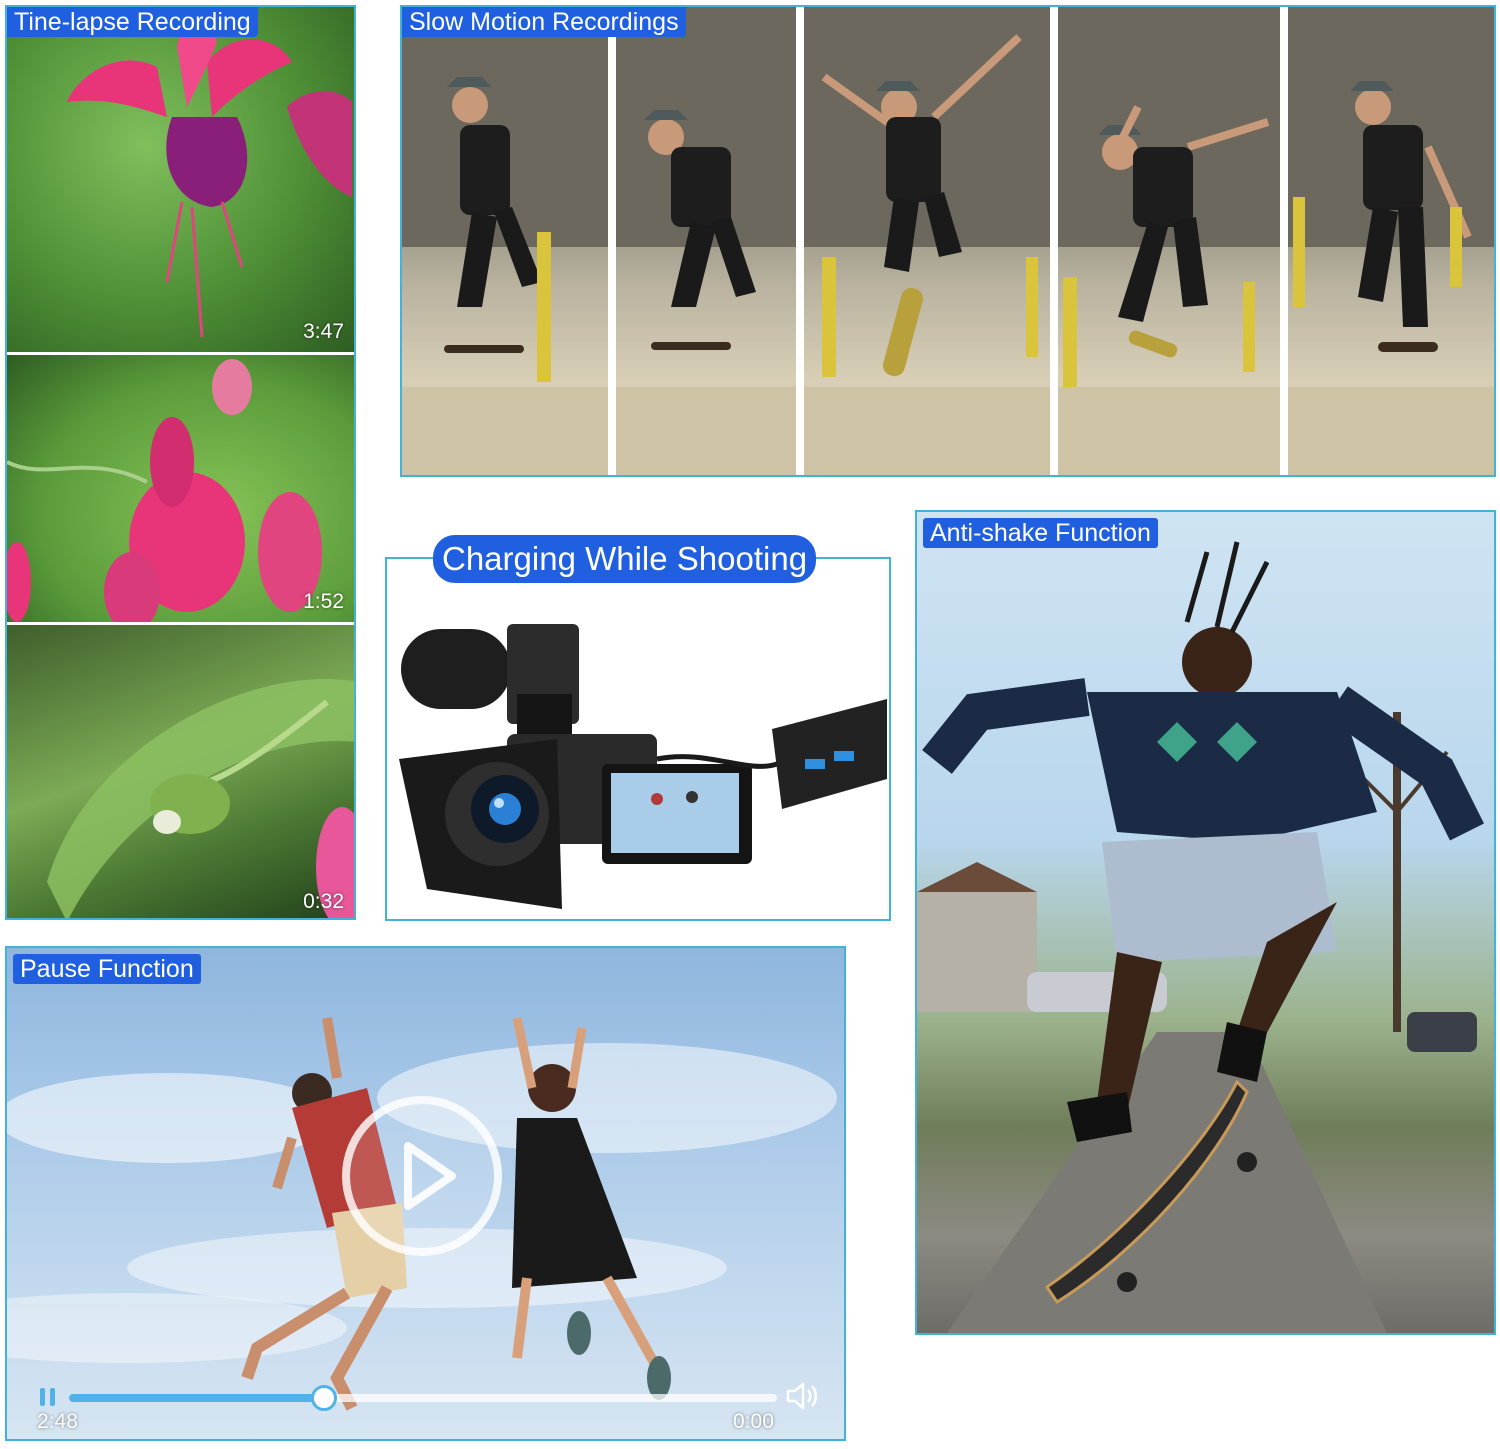  I want to click on play-button, so click(422, 1176).